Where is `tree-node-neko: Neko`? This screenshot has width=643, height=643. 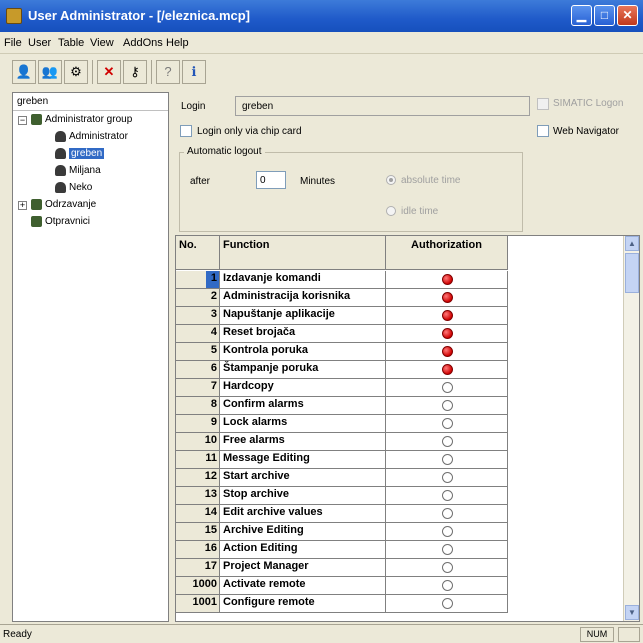
tree-node-neko: Neko is located at coordinates (73, 187).